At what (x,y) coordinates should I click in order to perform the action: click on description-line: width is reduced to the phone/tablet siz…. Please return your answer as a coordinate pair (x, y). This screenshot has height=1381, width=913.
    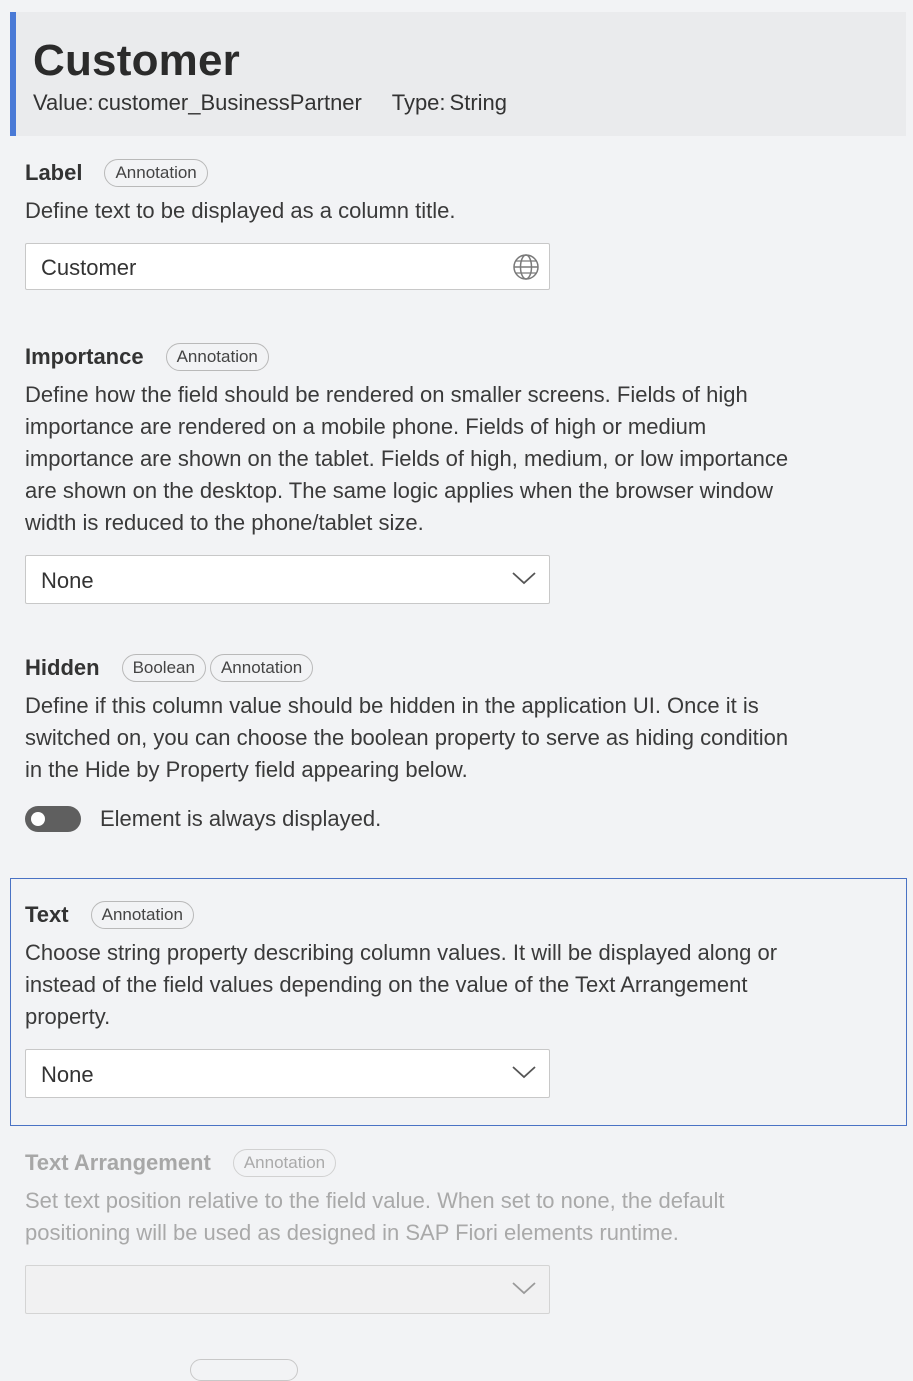
    Looking at the image, I should click on (224, 522).